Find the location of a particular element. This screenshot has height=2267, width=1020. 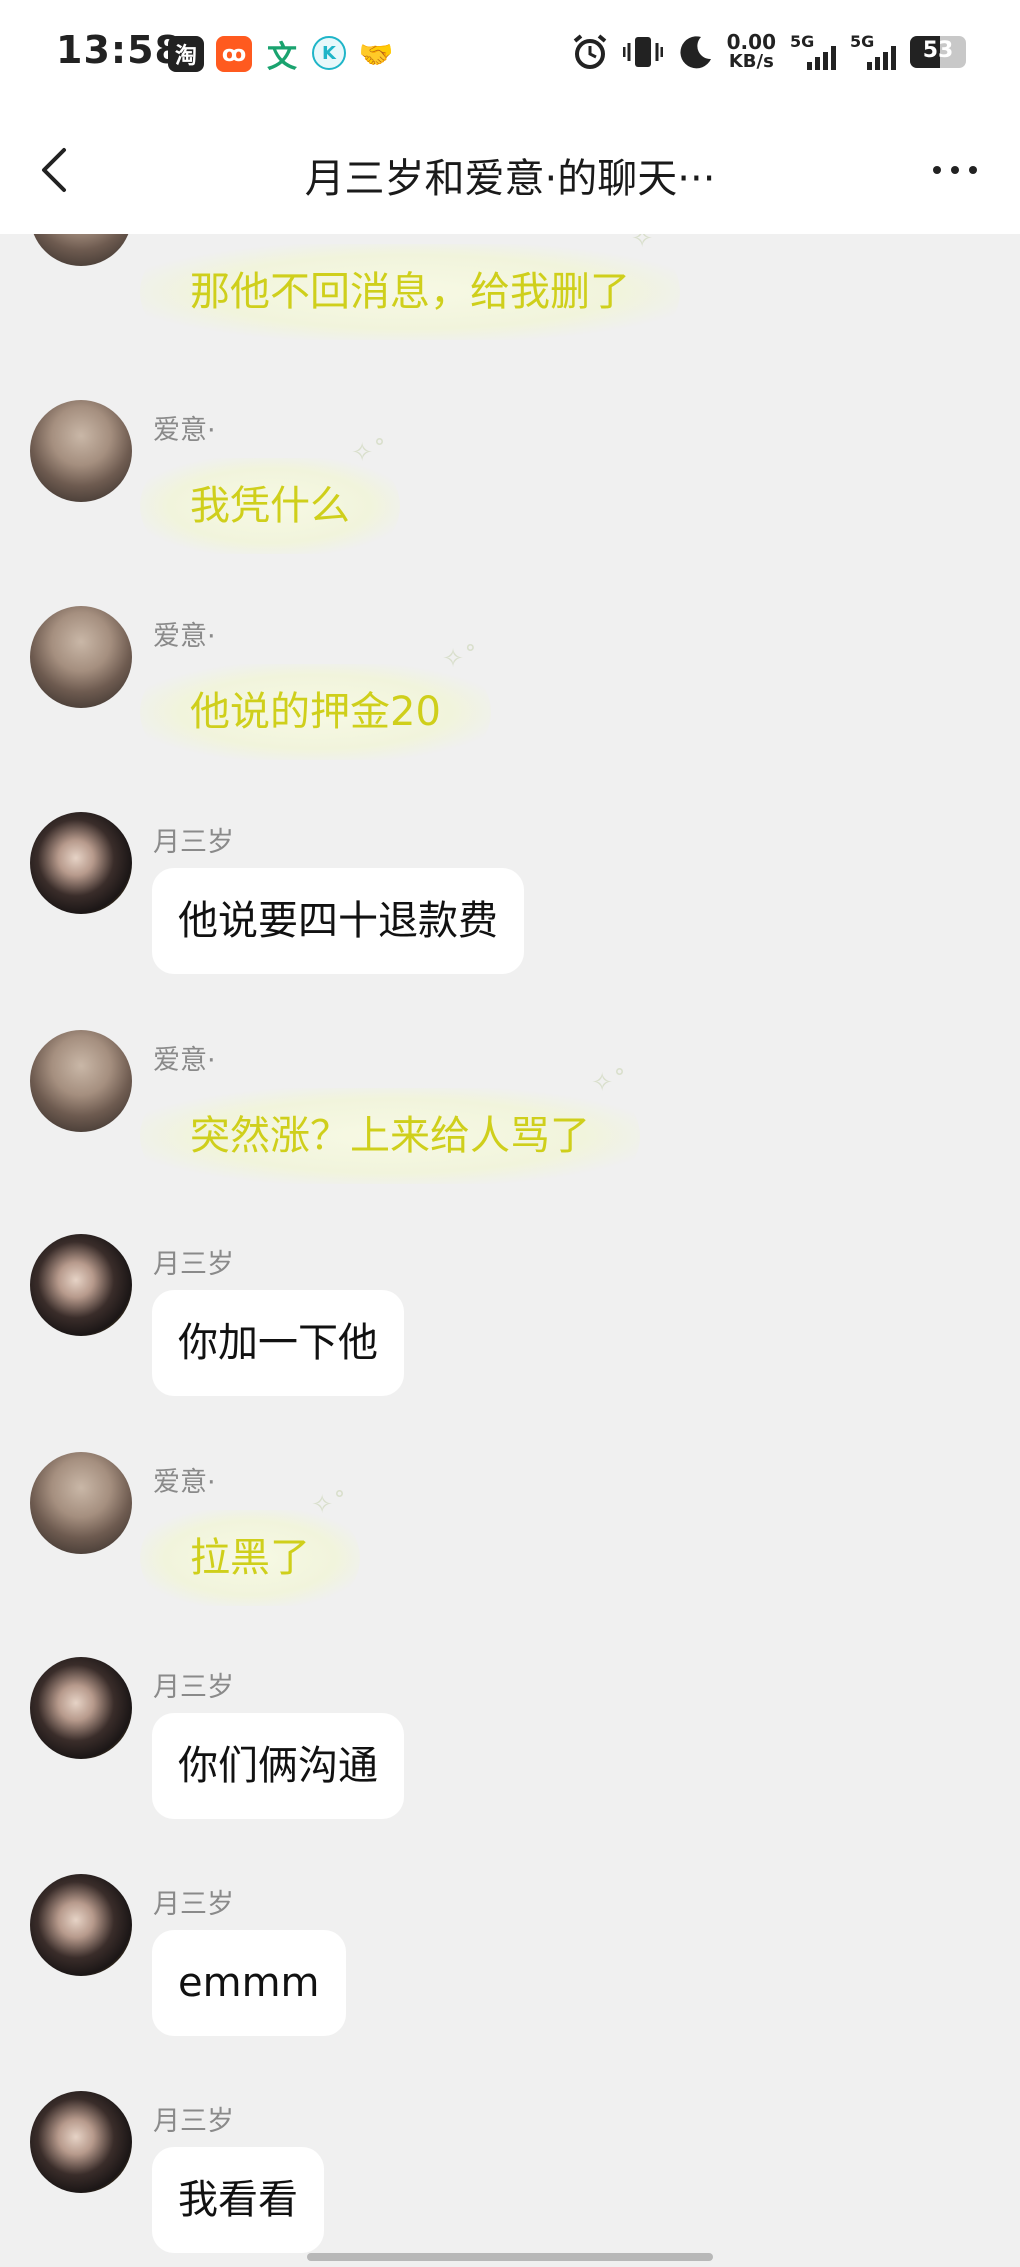

page-title: 月三岁和爱意·的聊天··· is located at coordinates (510, 179).